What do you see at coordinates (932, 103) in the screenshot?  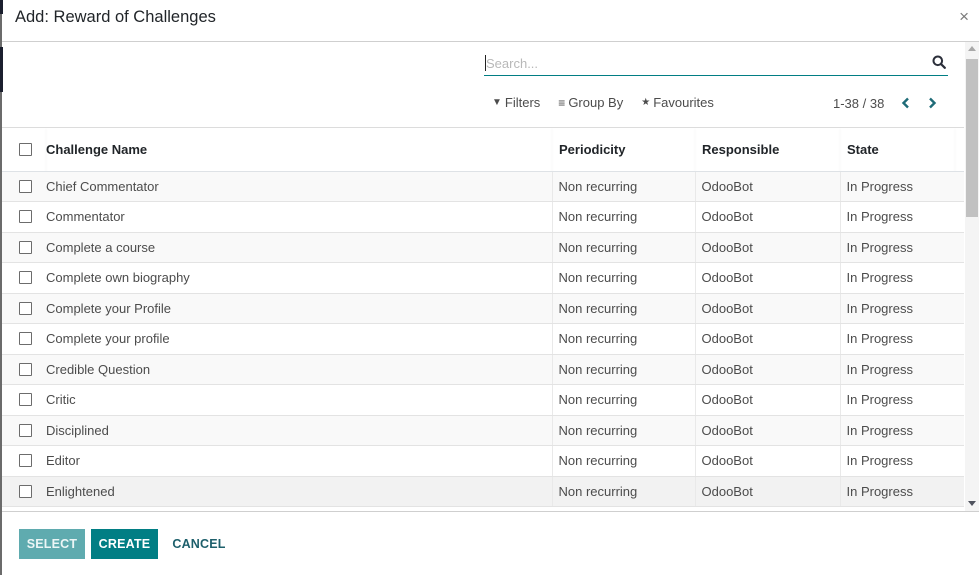 I see `chevron-right-icon` at bounding box center [932, 103].